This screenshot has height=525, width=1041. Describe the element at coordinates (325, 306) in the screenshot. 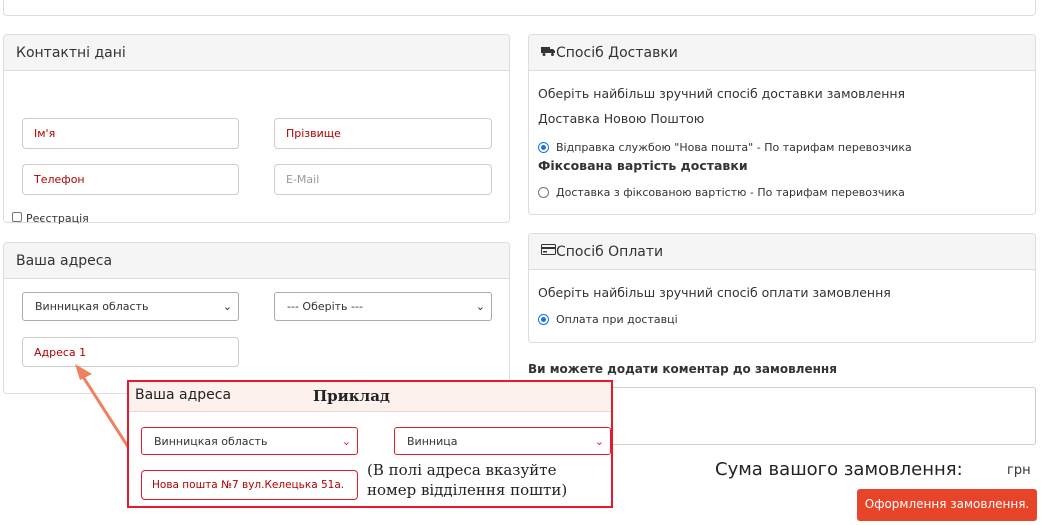

I see `city-select-value: --- Оберіть ---` at that location.